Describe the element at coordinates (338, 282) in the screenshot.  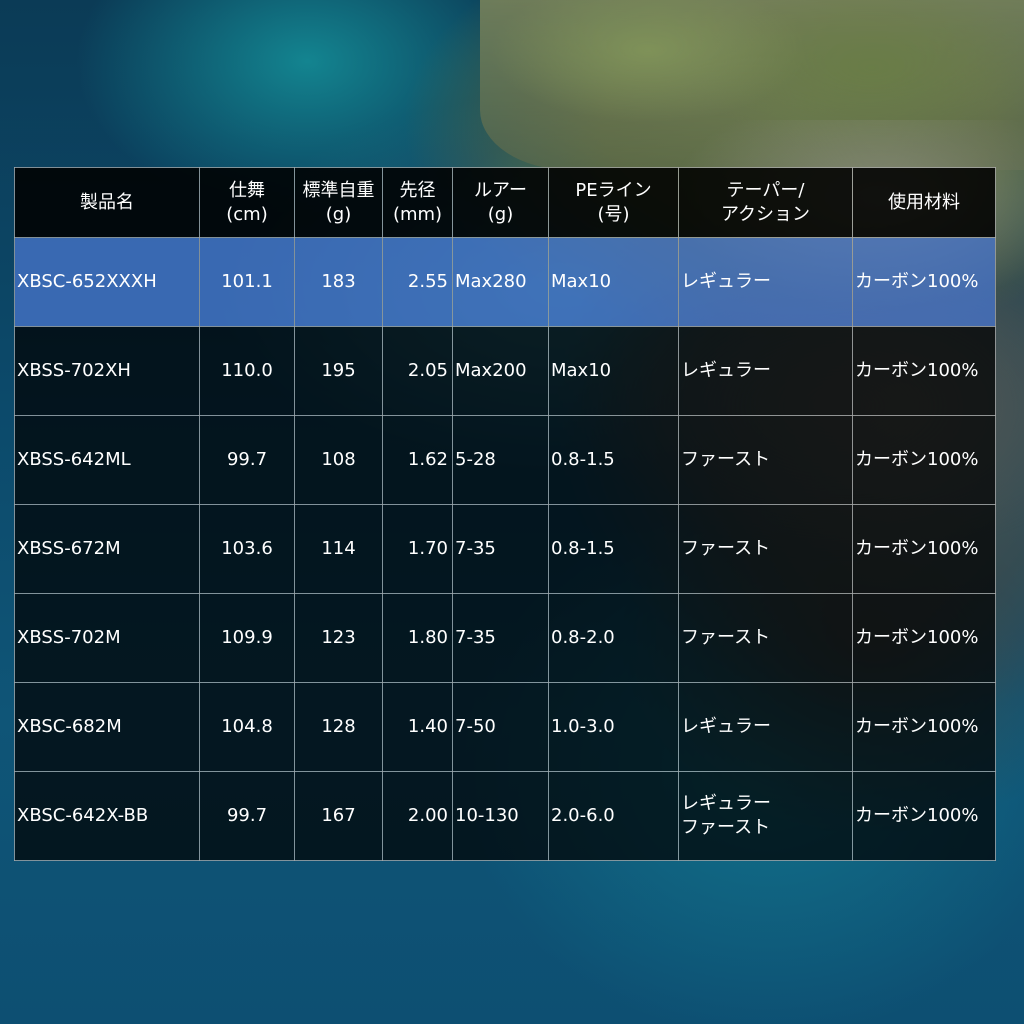
I see `cell-weight: 183` at that location.